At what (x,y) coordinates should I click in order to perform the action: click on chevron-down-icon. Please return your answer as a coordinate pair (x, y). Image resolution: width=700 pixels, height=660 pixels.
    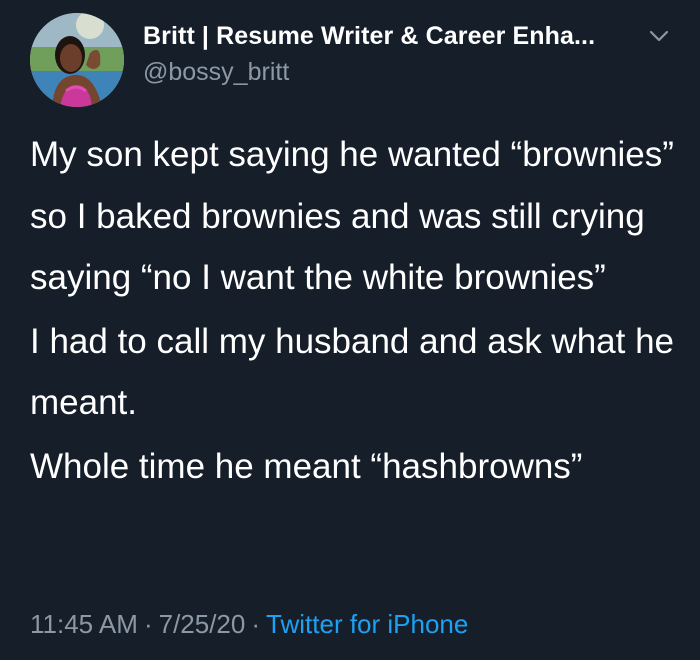
    Looking at the image, I should click on (659, 36).